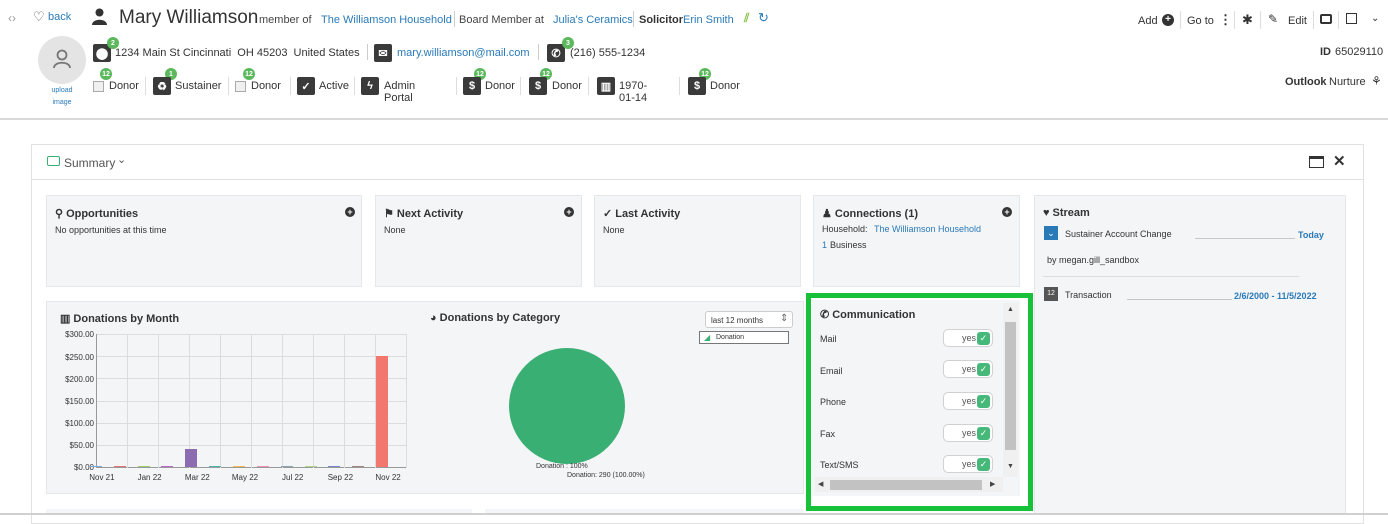 The image size is (1388, 524). What do you see at coordinates (968, 464) in the screenshot?
I see `comm-toggle-sms: yes ✓` at bounding box center [968, 464].